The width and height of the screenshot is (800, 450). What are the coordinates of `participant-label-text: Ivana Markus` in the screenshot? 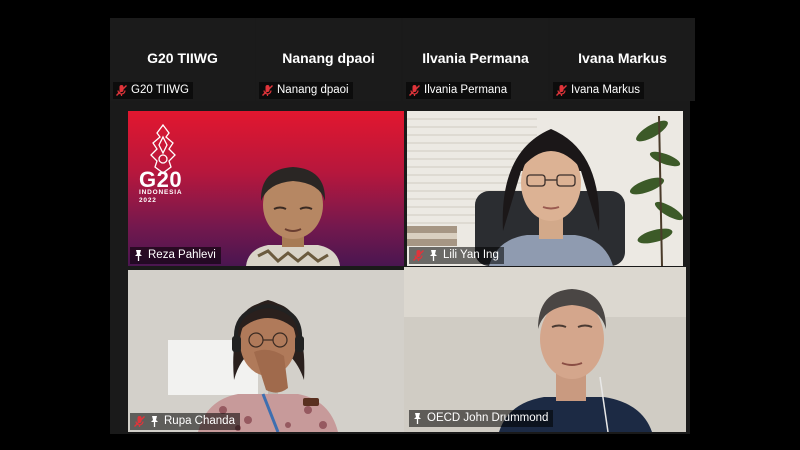 It's located at (606, 90).